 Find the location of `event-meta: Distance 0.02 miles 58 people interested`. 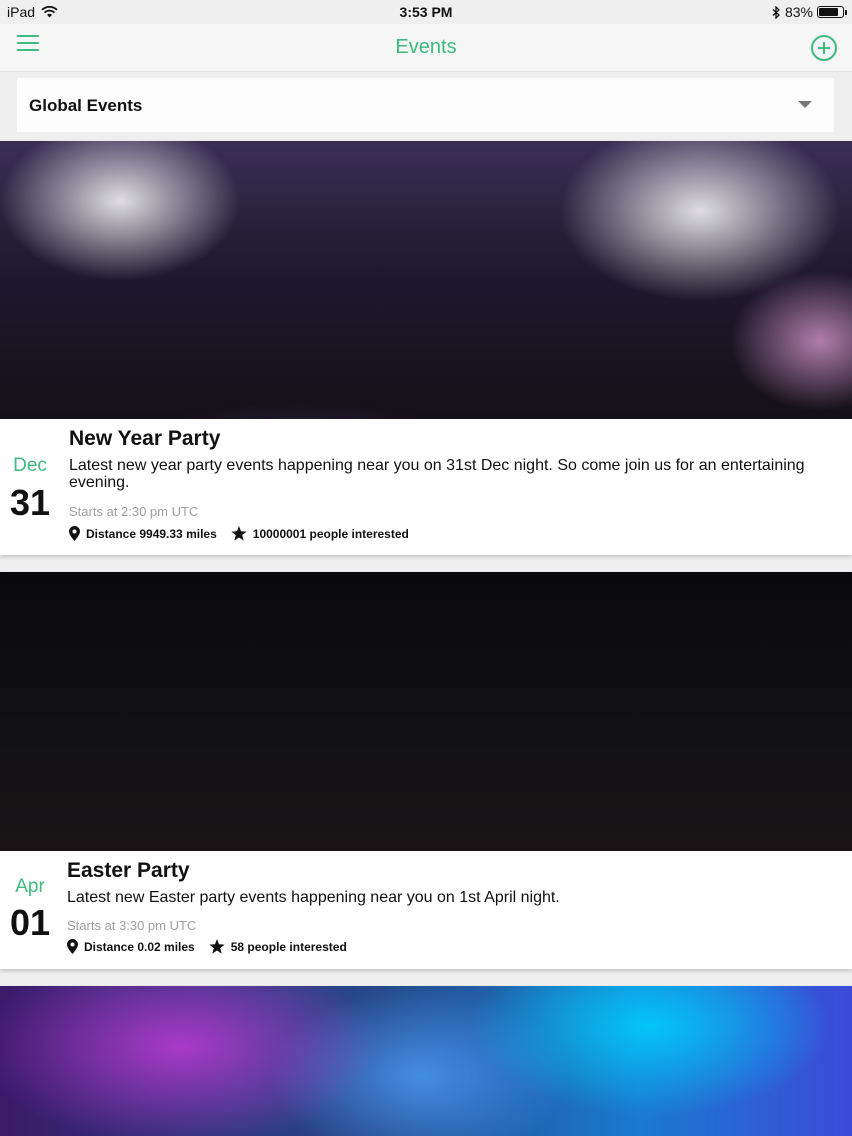

event-meta: Distance 0.02 miles 58 people interested is located at coordinates (214, 946).